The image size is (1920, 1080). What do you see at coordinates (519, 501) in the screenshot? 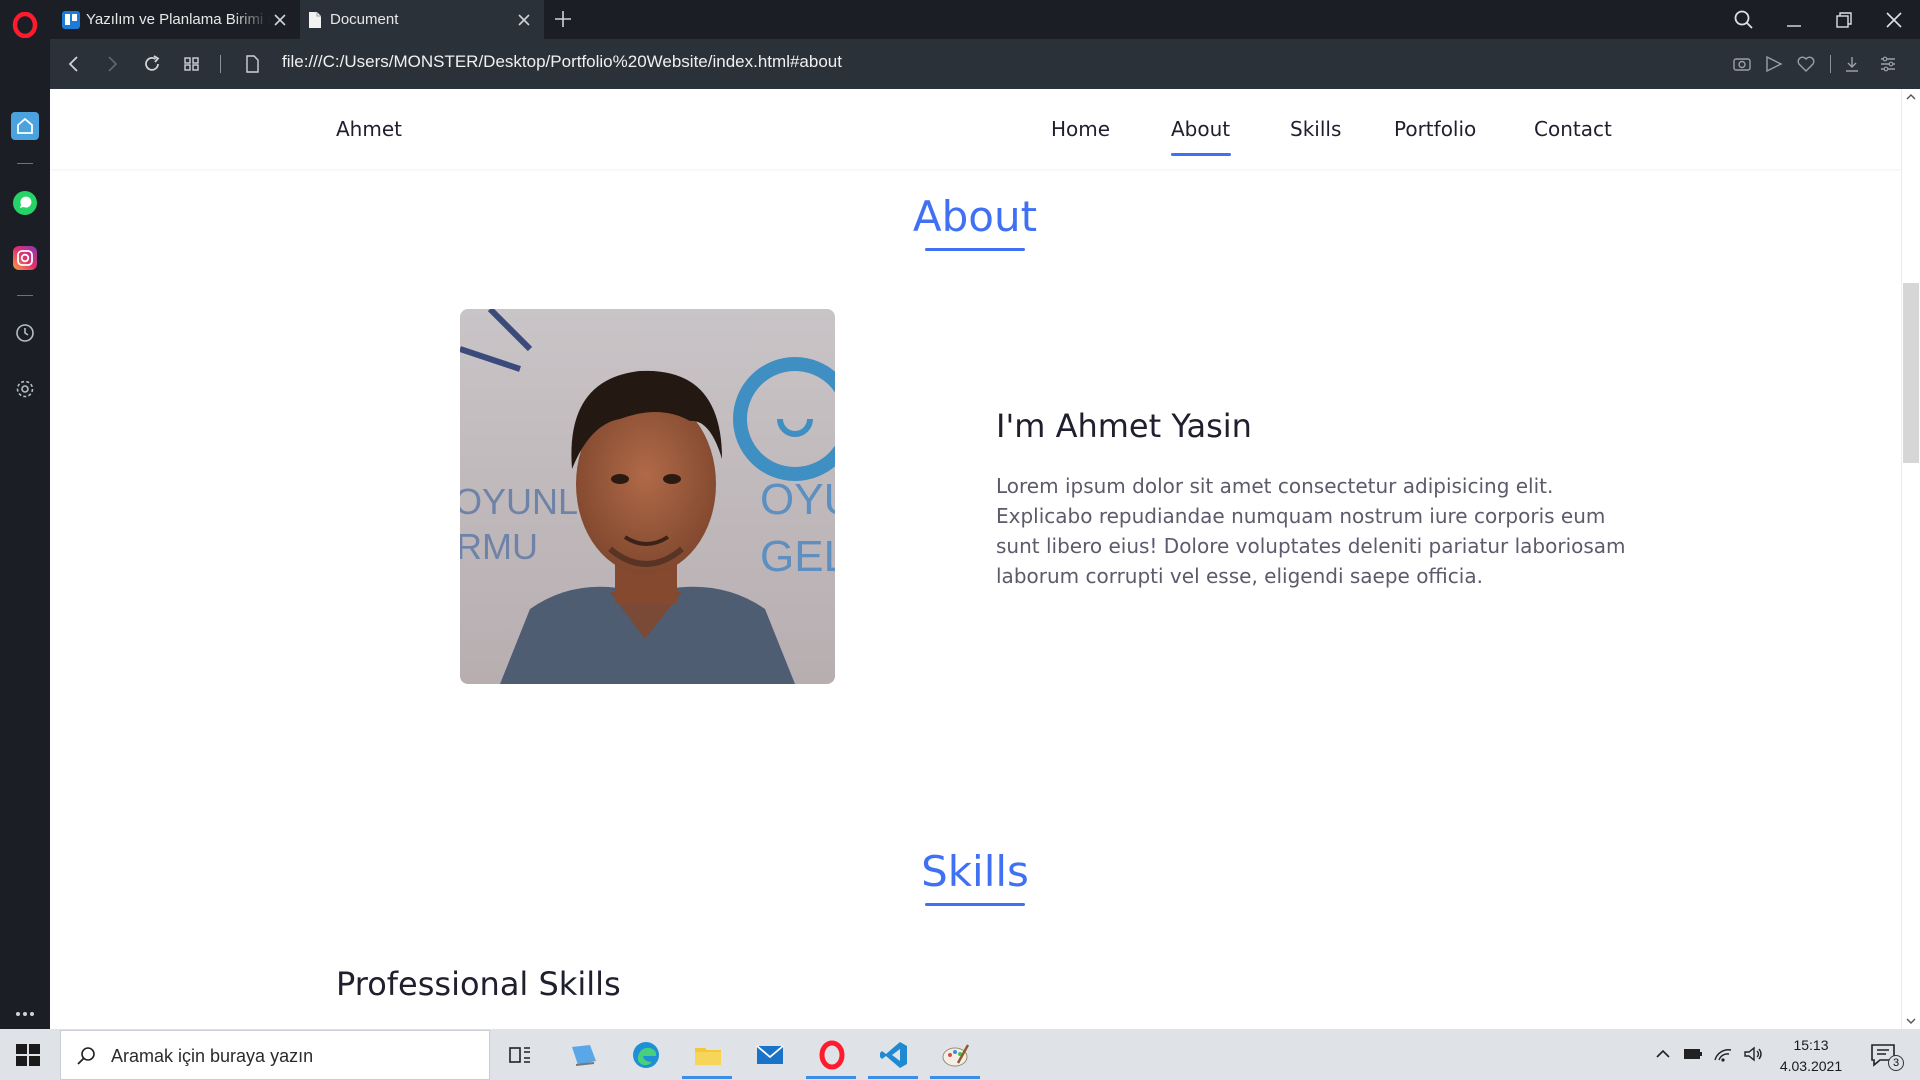
I see `photo-bg-text-left: OYUNL` at bounding box center [519, 501].